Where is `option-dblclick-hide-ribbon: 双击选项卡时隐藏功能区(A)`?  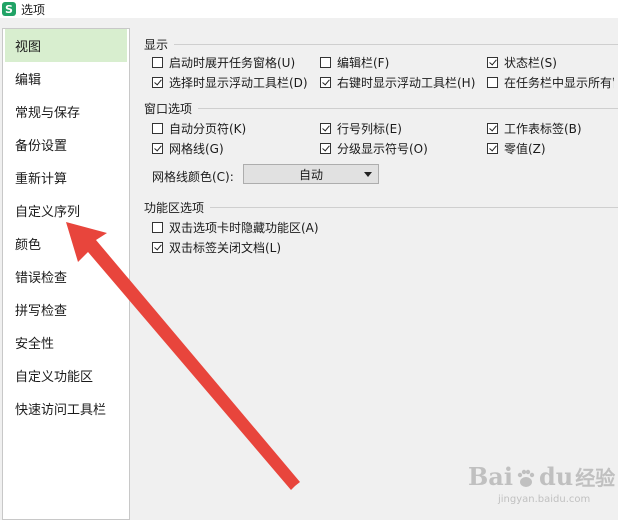
option-dblclick-hide-ribbon: 双击选项卡时隐藏功能区(A) is located at coordinates (235, 227).